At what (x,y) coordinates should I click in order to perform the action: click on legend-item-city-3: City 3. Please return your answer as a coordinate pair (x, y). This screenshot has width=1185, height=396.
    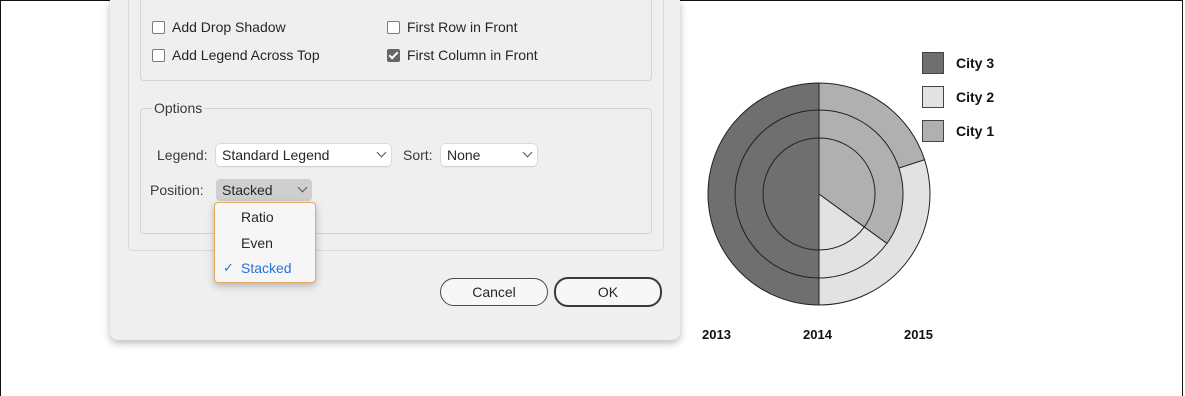
    Looking at the image, I should click on (958, 63).